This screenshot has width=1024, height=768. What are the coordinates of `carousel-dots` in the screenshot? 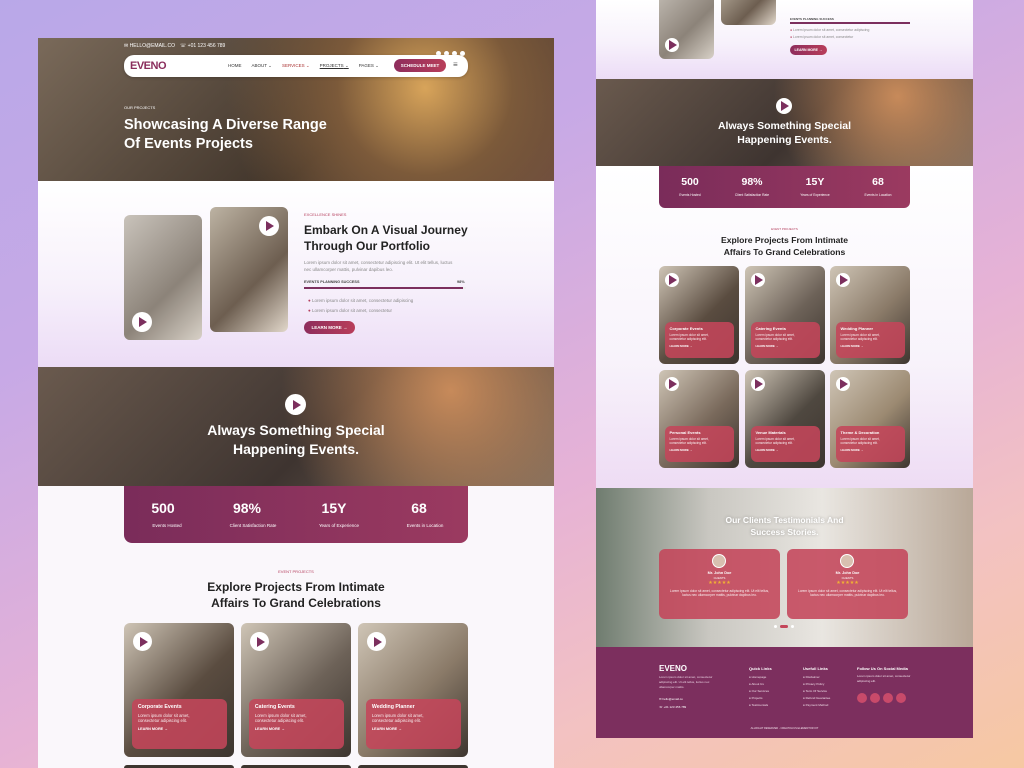 It's located at (784, 626).